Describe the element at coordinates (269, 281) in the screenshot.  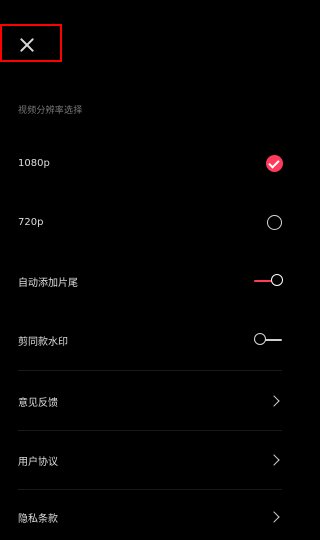
I see `auto-ending-toggle` at that location.